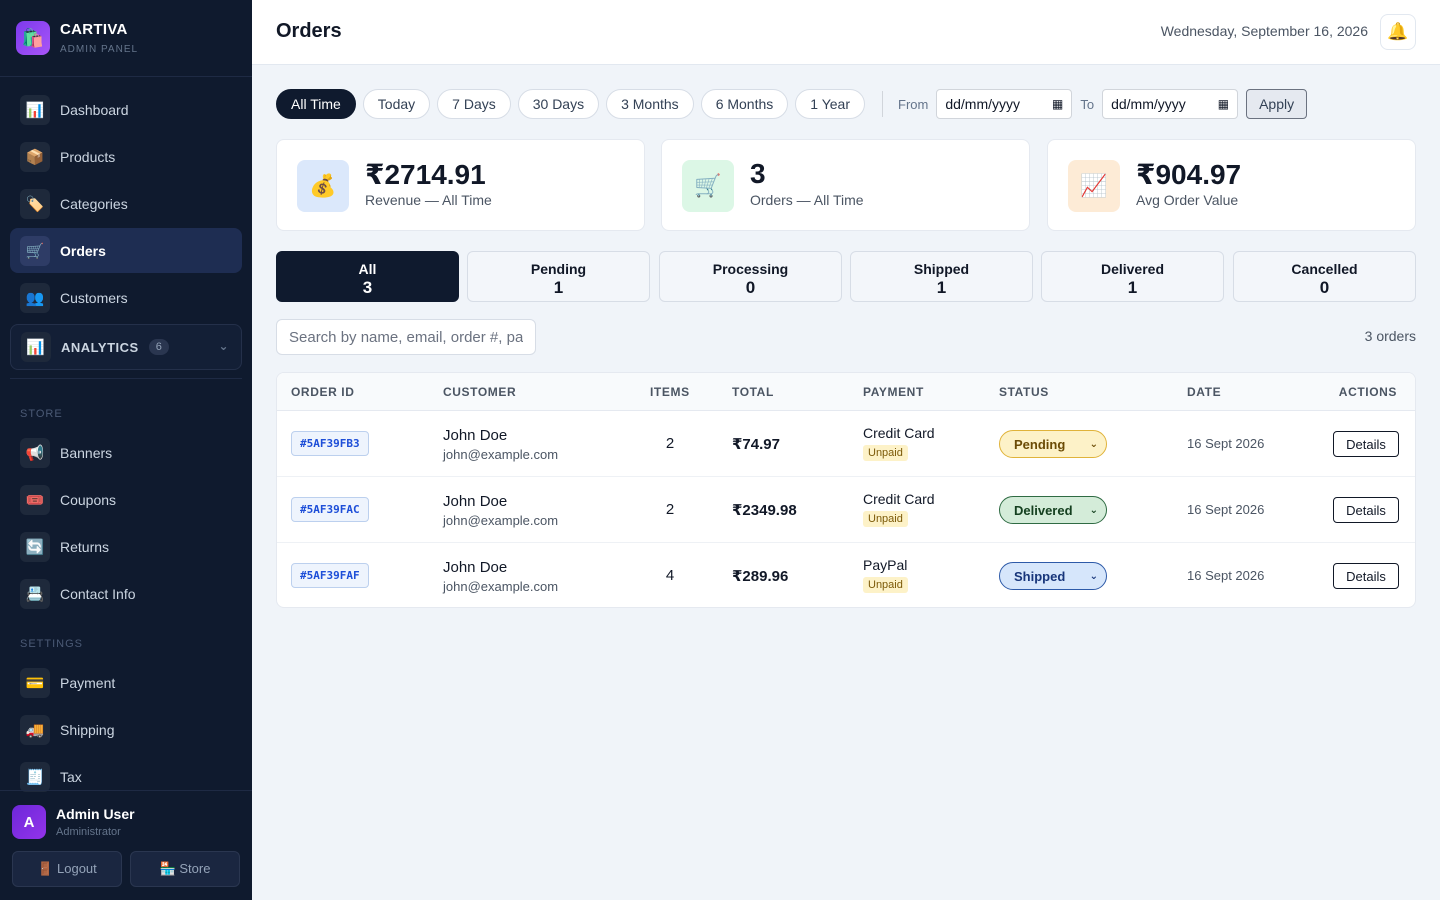  What do you see at coordinates (35, 250) in the screenshot?
I see `cart-icon: 🛒` at bounding box center [35, 250].